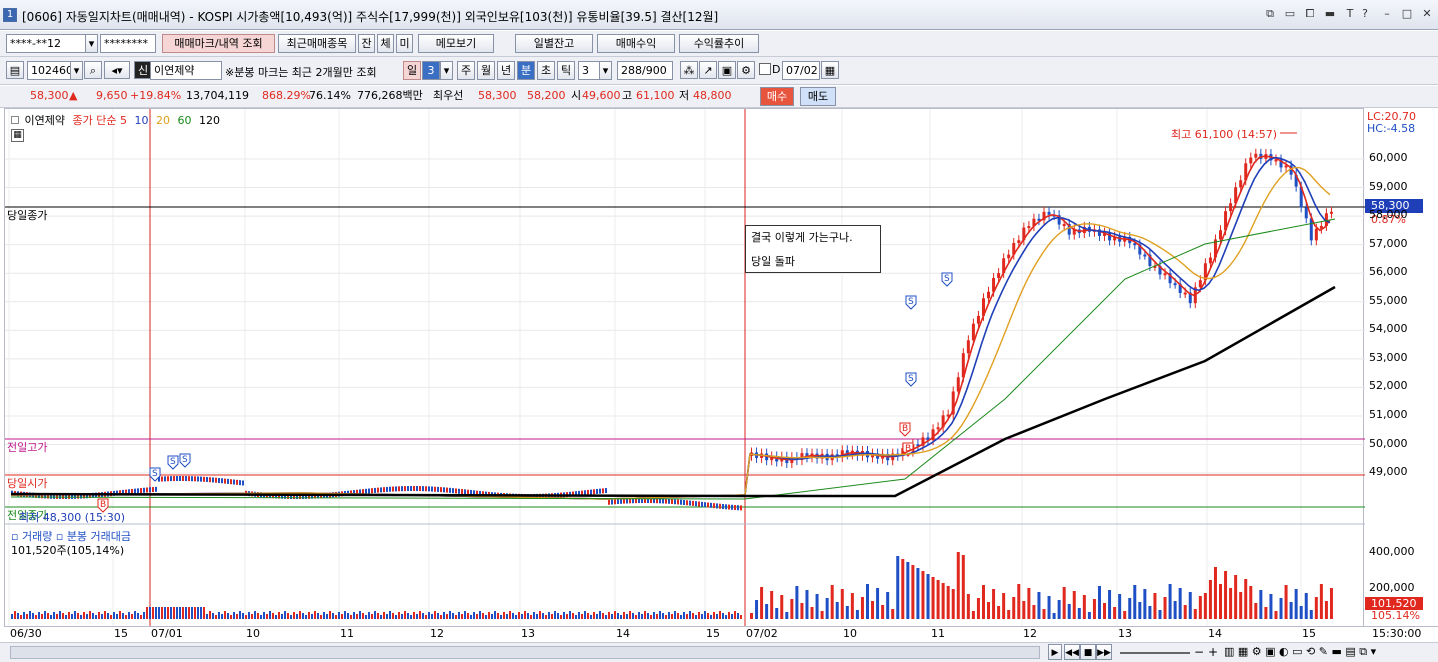  I want to click on account-field: ****-**12, so click(46, 43).